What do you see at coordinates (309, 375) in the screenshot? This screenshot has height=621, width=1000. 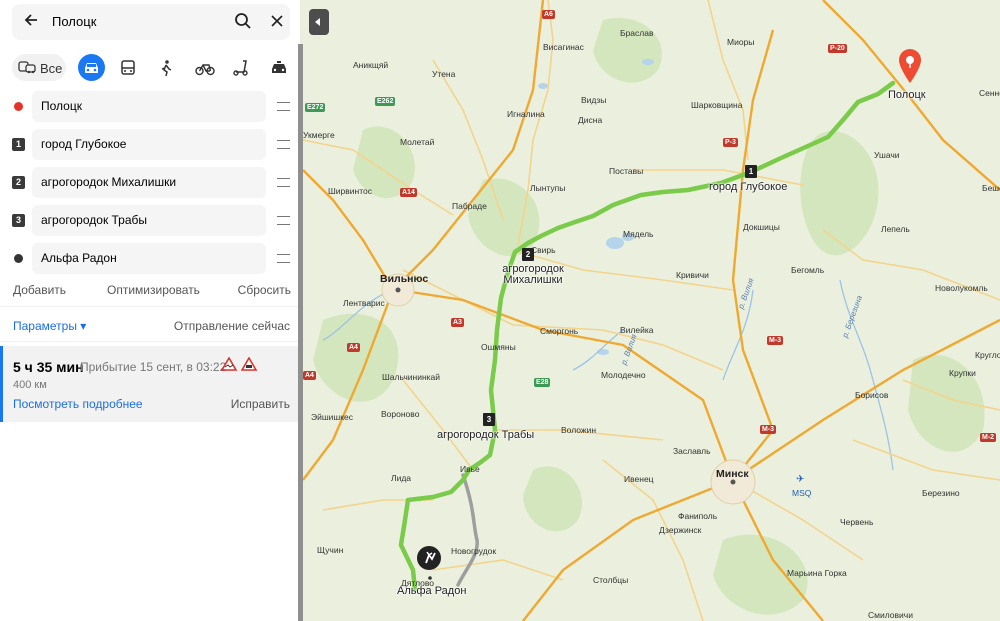 I see `road-shield: A4` at bounding box center [309, 375].